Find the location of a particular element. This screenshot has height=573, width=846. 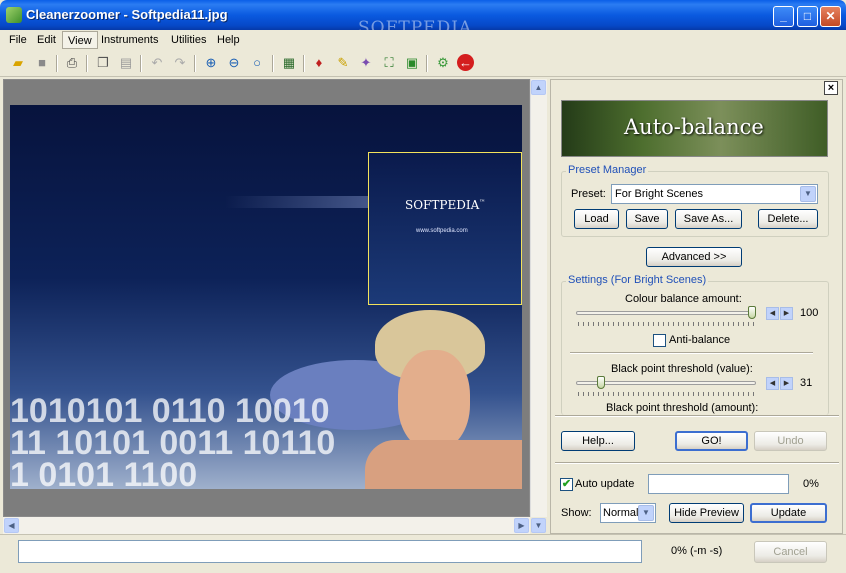

colour-balance-thumb is located at coordinates (752, 312).